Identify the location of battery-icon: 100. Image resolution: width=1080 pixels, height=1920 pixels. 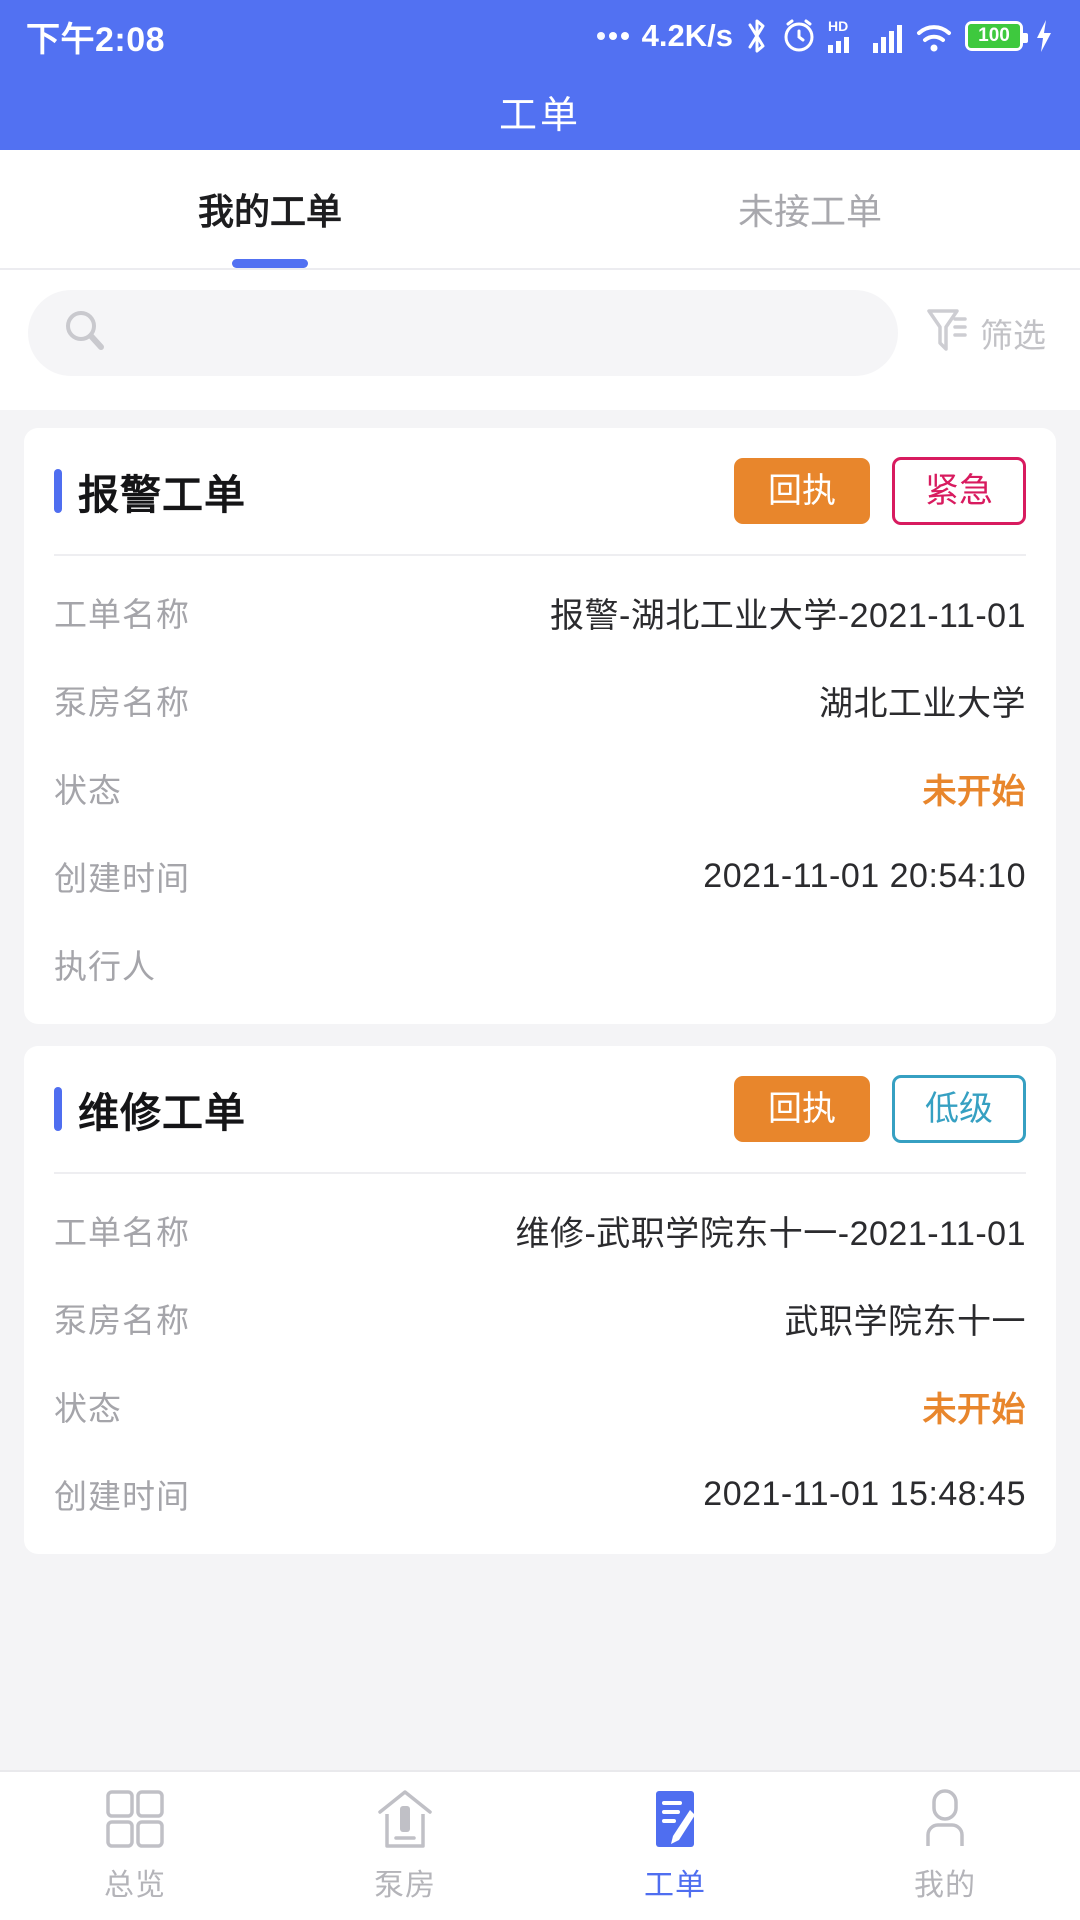
(996, 36).